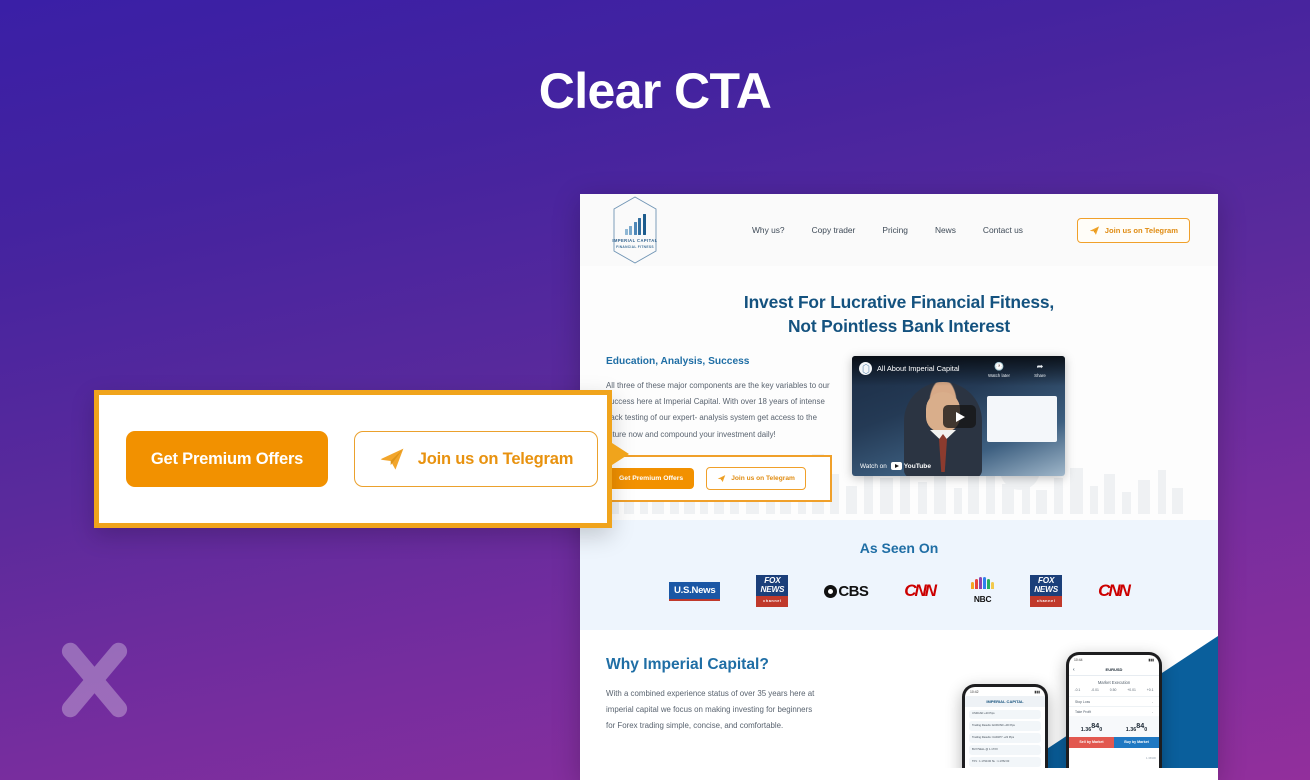 The width and height of the screenshot is (1310, 780). I want to click on video-share-label: Share, so click(1040, 375).